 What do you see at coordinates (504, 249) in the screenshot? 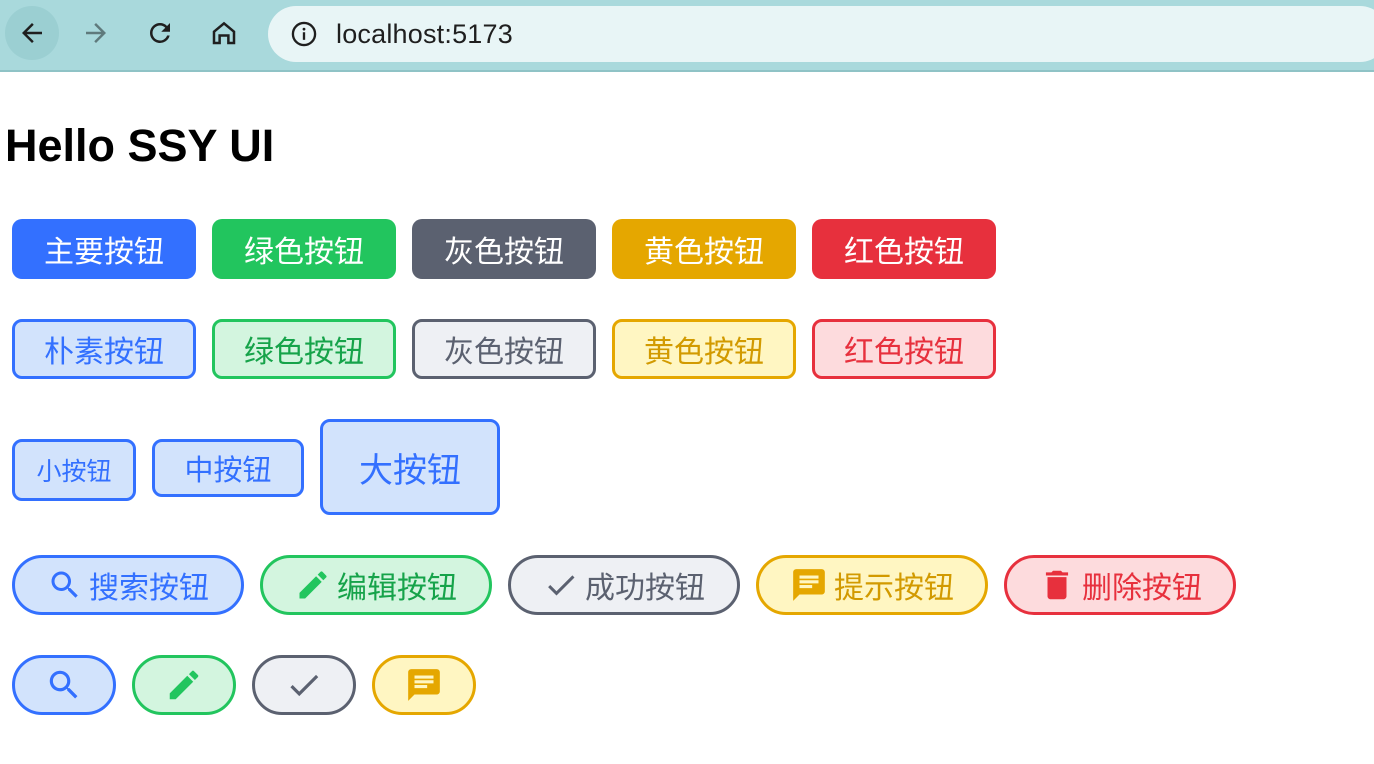
I see `gray-button: 灰色按钮` at bounding box center [504, 249].